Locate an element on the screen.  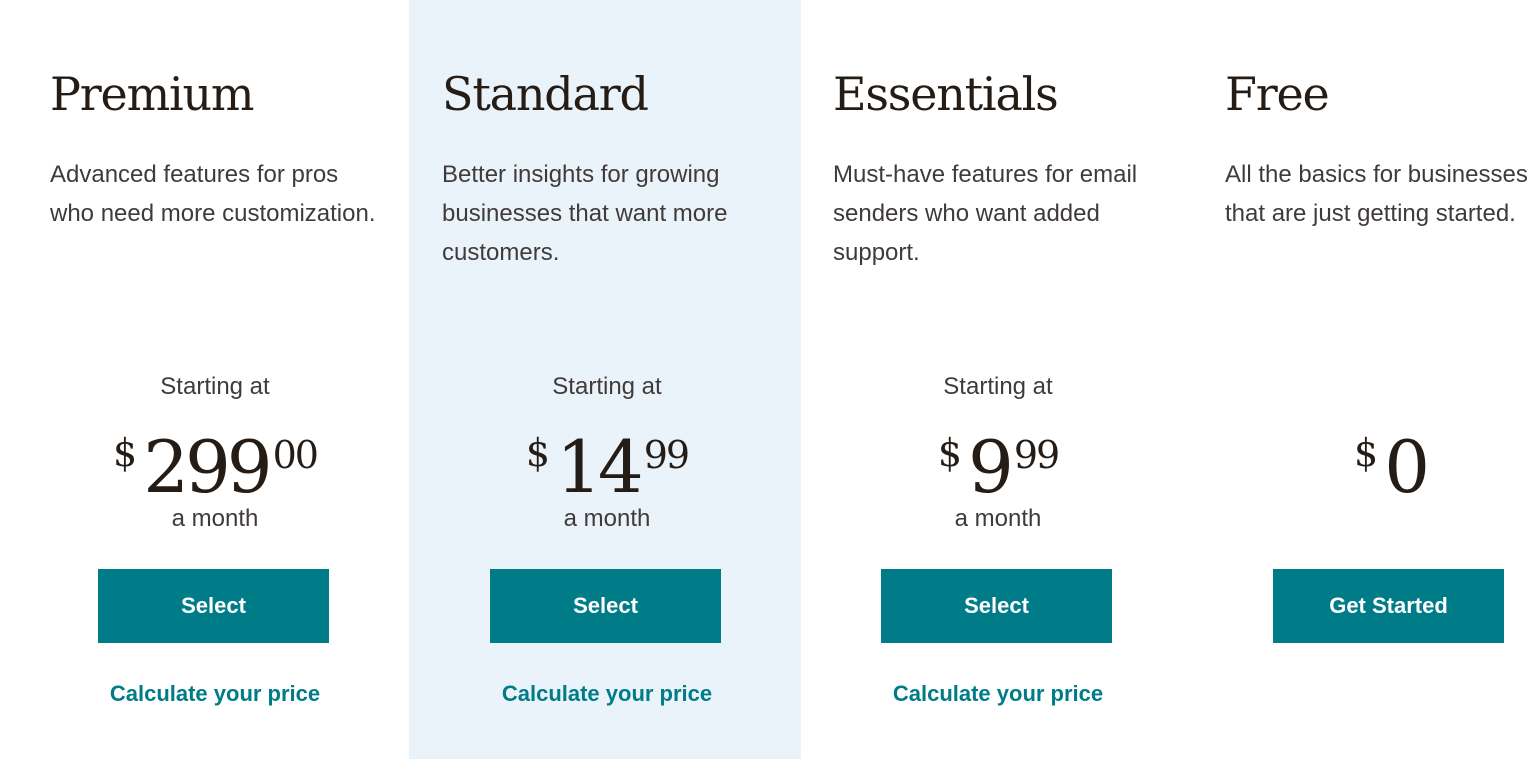
plan-name: Free is located at coordinates (1277, 94).